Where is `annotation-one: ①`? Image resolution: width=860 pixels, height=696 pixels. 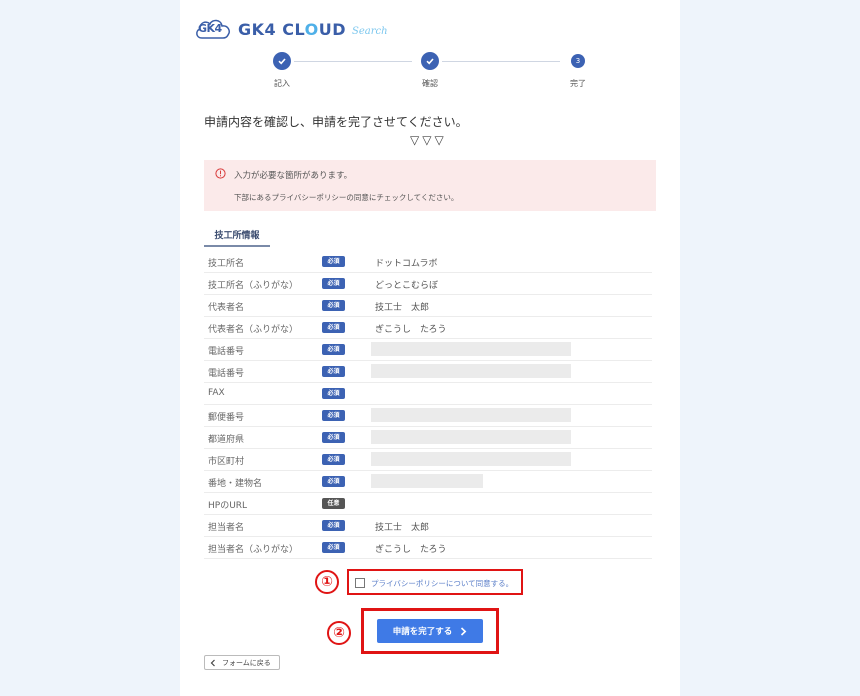 annotation-one: ① is located at coordinates (327, 582).